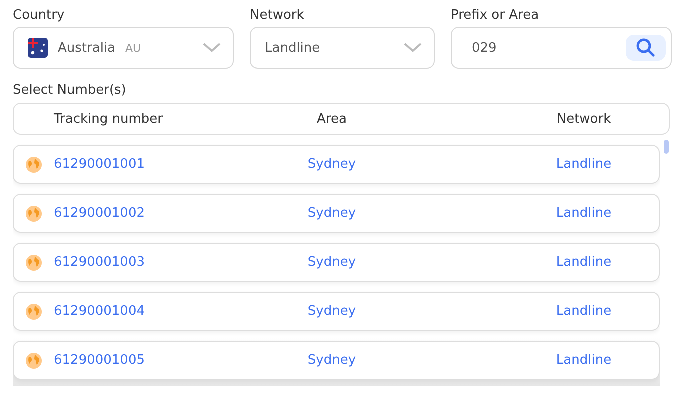 This screenshot has height=407, width=680. I want to click on tracking-number: 61290001002, so click(99, 213).